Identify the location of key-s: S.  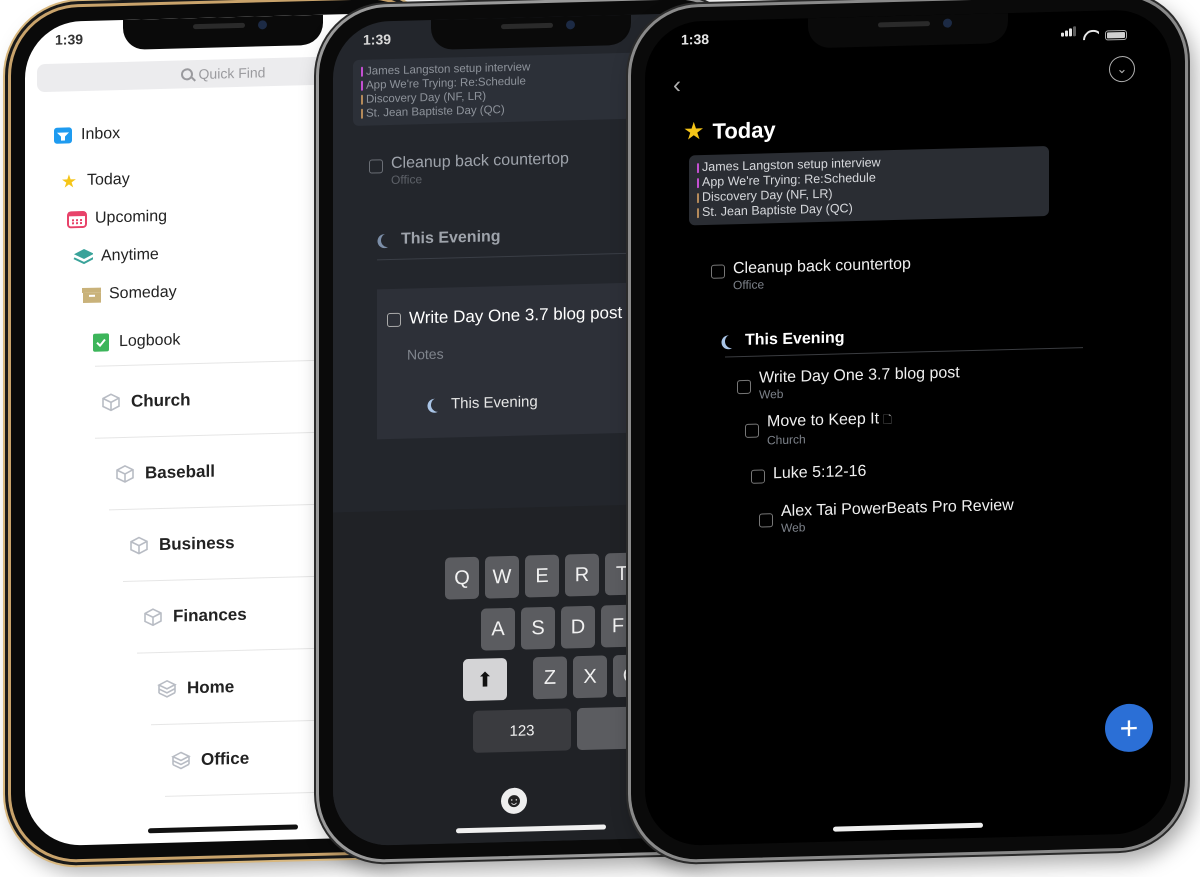
(538, 628).